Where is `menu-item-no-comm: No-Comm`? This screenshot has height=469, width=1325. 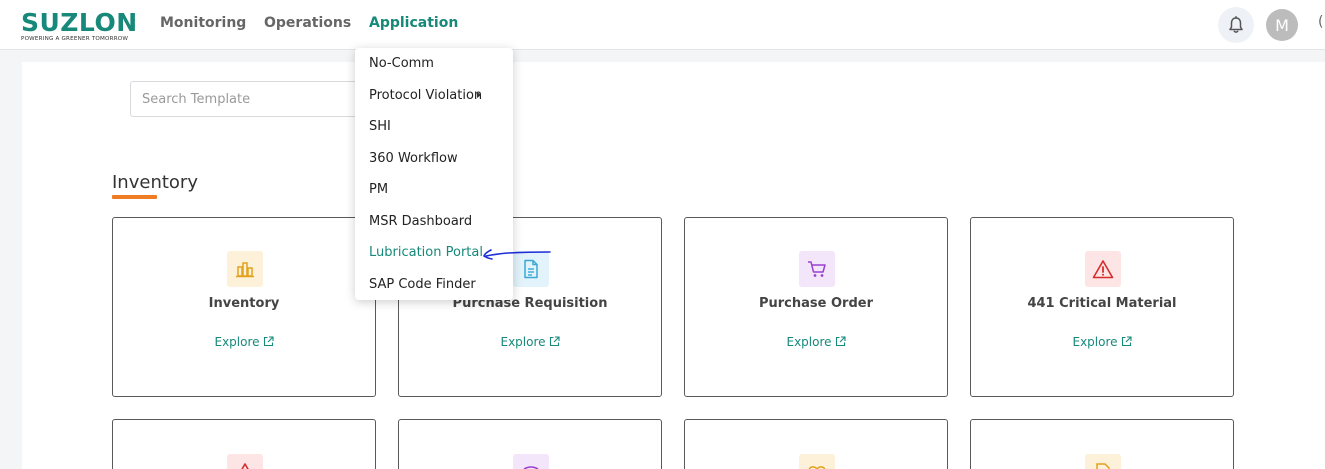 menu-item-no-comm: No-Comm is located at coordinates (401, 63).